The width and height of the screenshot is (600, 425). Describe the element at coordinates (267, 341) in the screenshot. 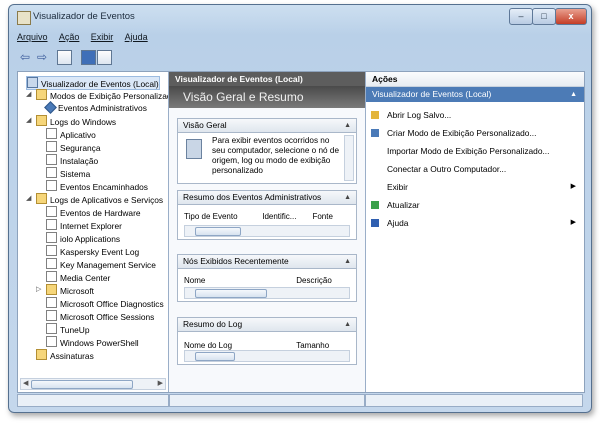

I see `log-summary-section: Resumo do Log ▲ Nome do Log Tamanho` at that location.